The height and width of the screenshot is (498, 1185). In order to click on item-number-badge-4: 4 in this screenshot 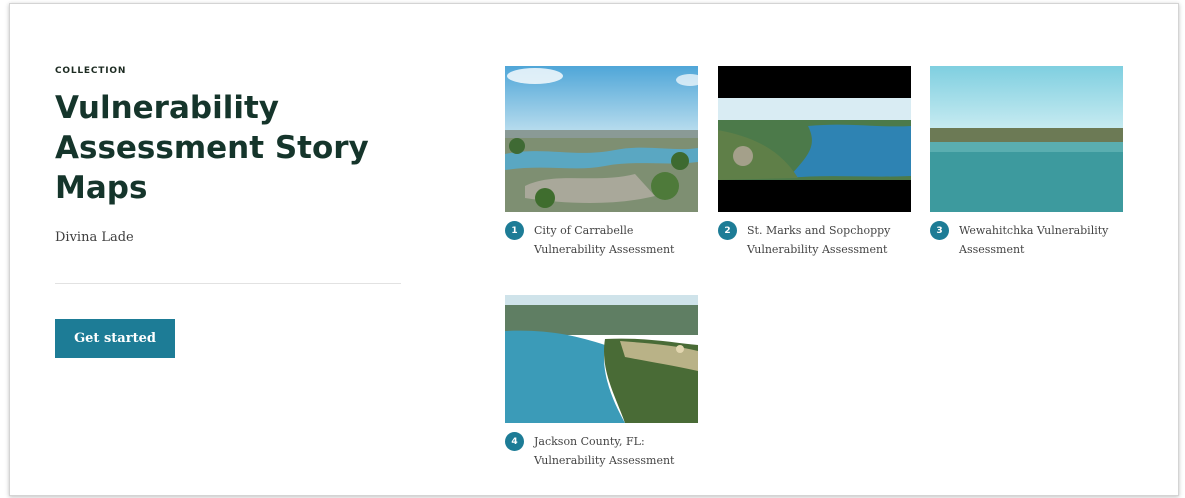, I will do `click(514, 441)`.